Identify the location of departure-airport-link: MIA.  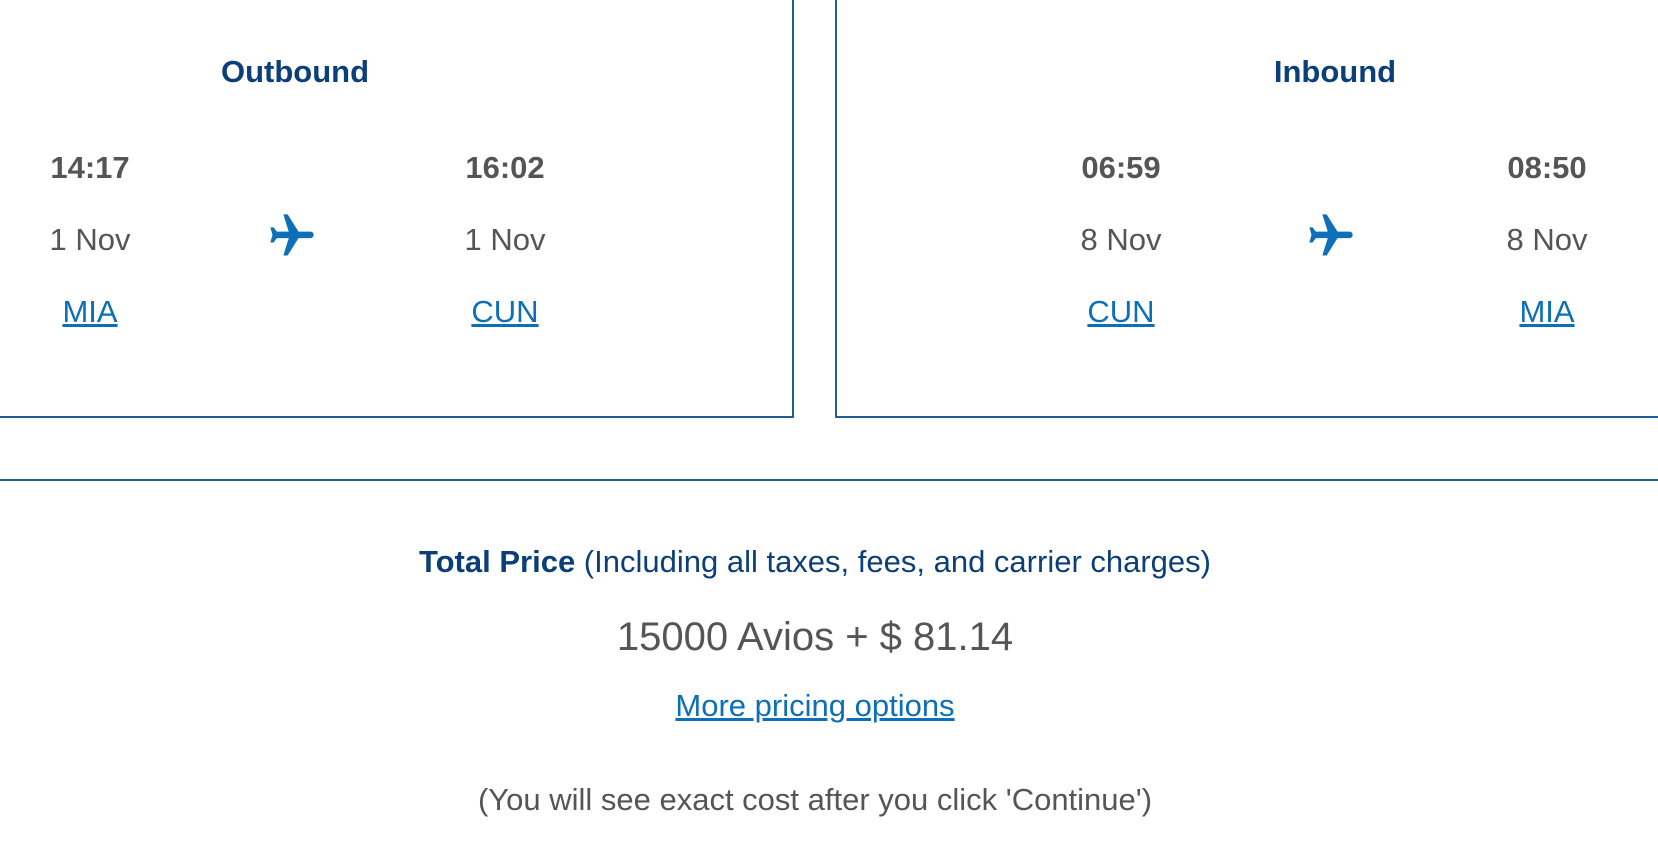
(90, 312).